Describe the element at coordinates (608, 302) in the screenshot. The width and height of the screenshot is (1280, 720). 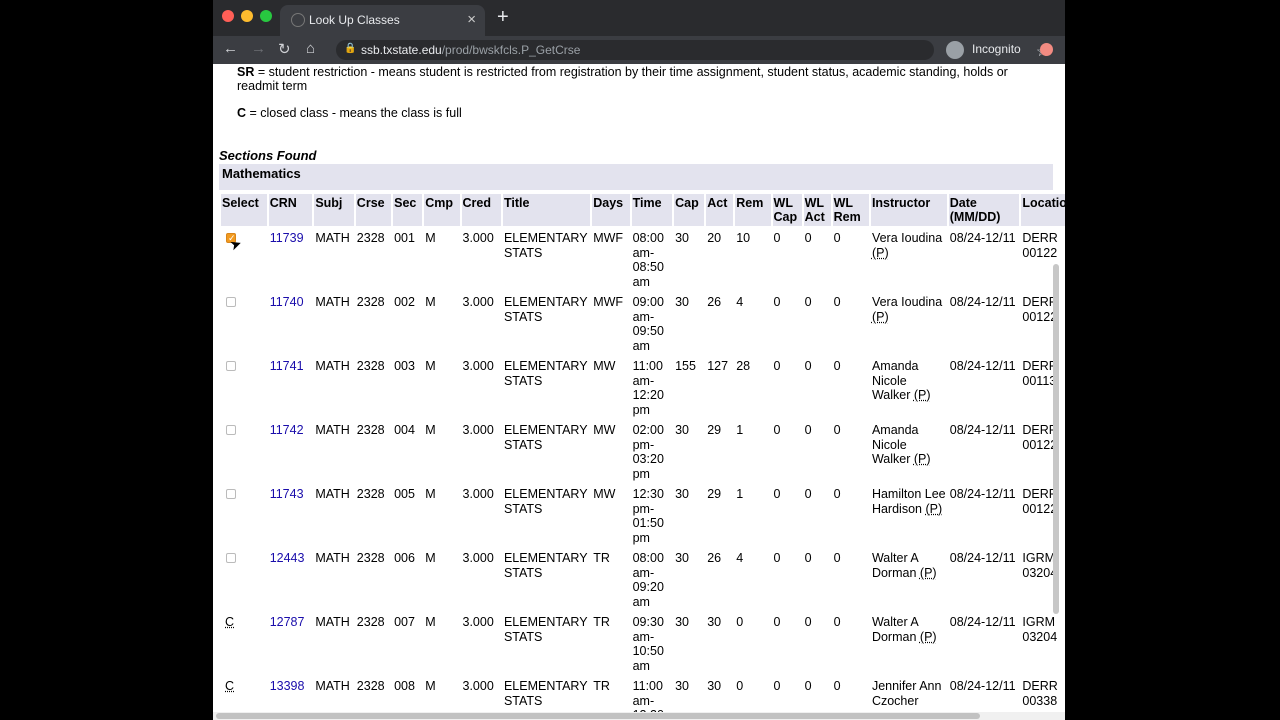
I see `days-cell: MWF` at that location.